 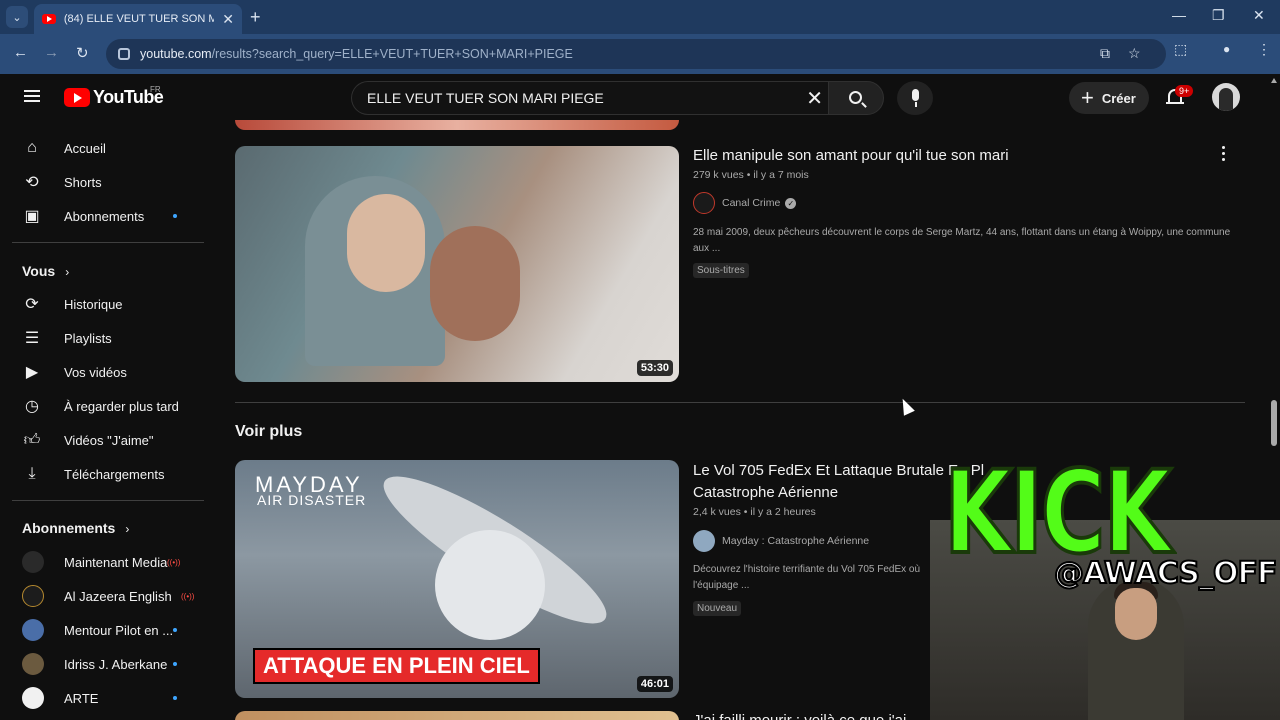 What do you see at coordinates (475, 283) in the screenshot?
I see `thumbnail-face` at bounding box center [475, 283].